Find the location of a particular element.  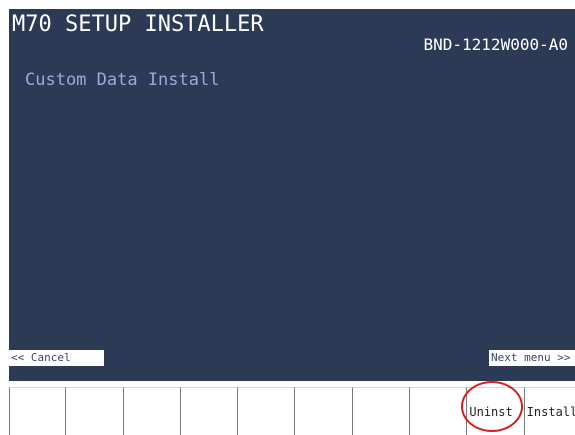

cancel-button: << Cancel is located at coordinates (56, 358).